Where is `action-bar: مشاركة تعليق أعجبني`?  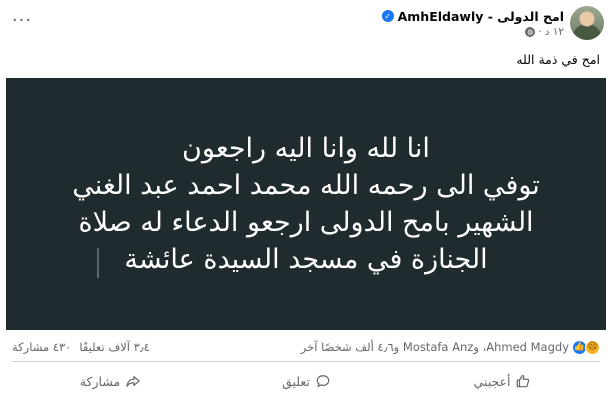 action-bar: مشاركة تعليق أعجبني is located at coordinates (306, 381).